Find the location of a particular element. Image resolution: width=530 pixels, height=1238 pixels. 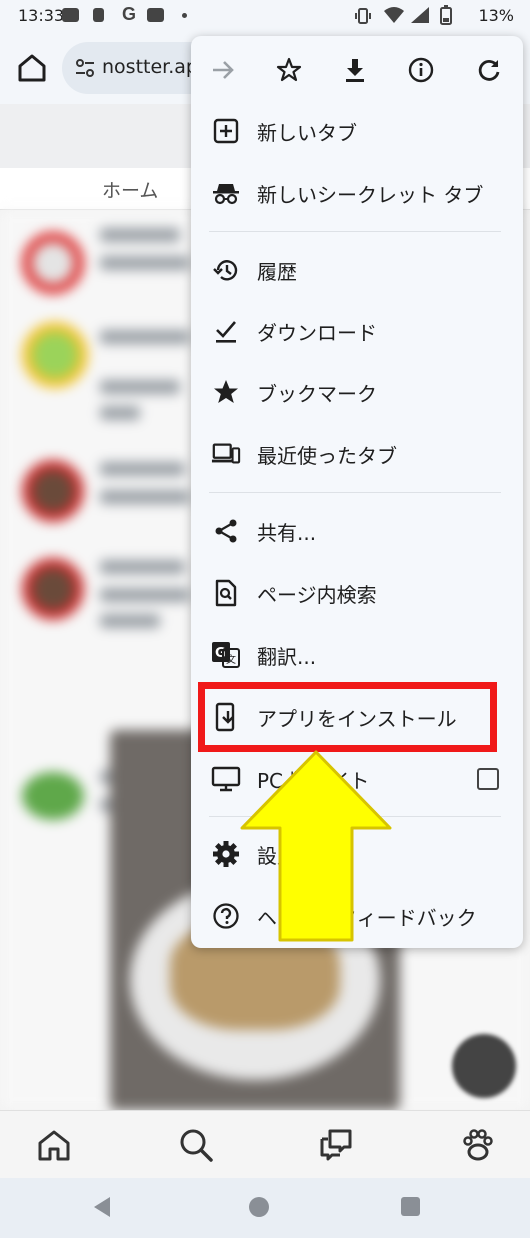

downloads-check-icon is located at coordinates (226, 331).